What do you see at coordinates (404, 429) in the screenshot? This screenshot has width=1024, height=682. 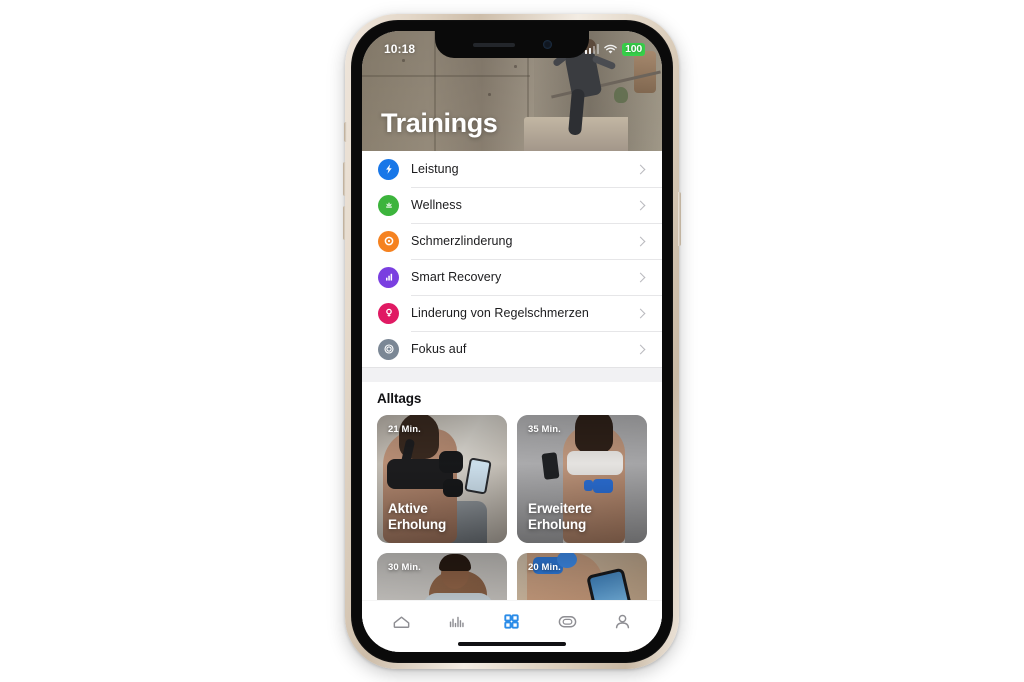 I see `card-duration-label: 21 Min.` at bounding box center [404, 429].